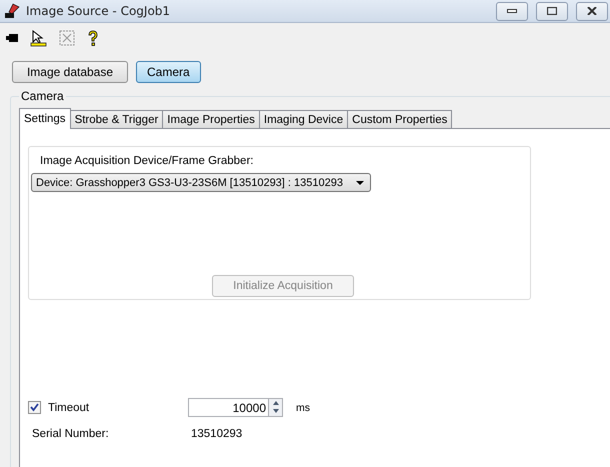 The height and width of the screenshot is (467, 610). I want to click on timeout-checkbox, so click(34, 407).